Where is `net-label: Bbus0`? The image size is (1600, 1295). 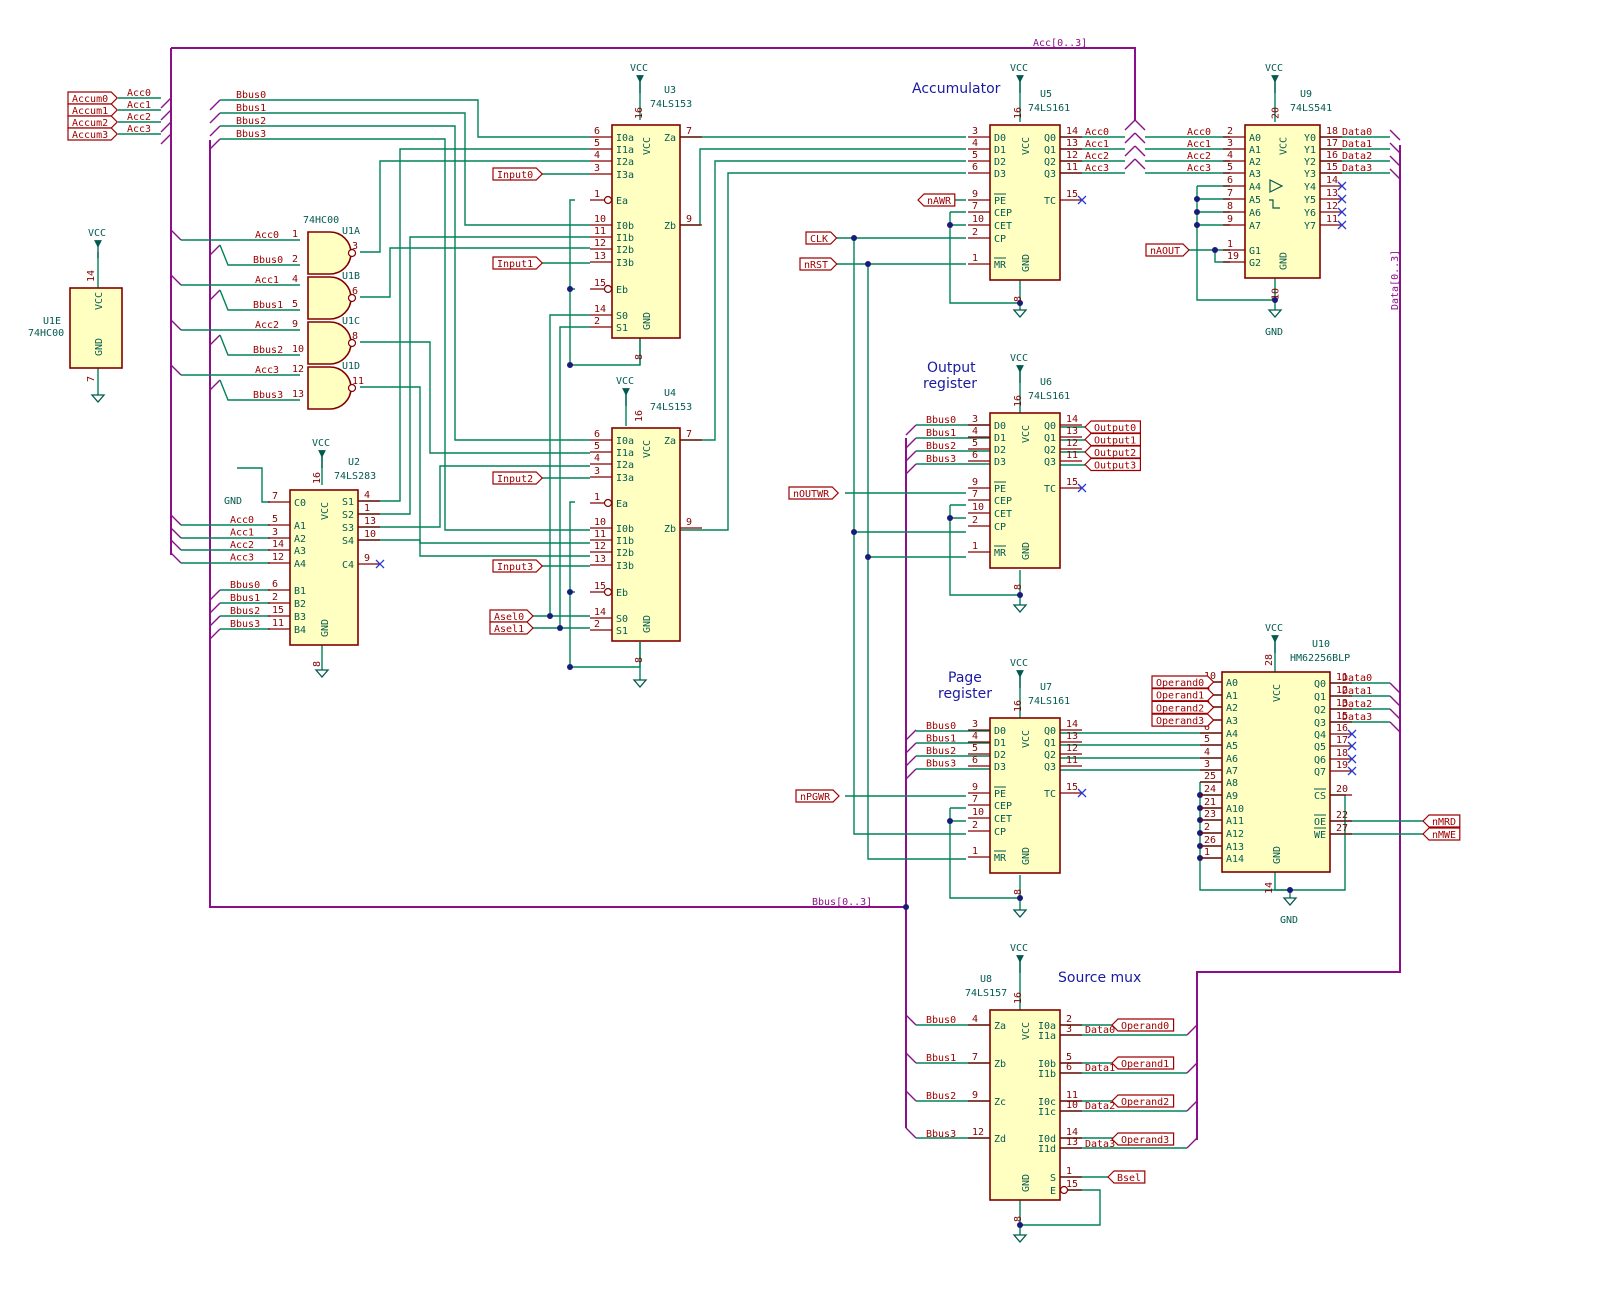 net-label: Bbus0 is located at coordinates (941, 420).